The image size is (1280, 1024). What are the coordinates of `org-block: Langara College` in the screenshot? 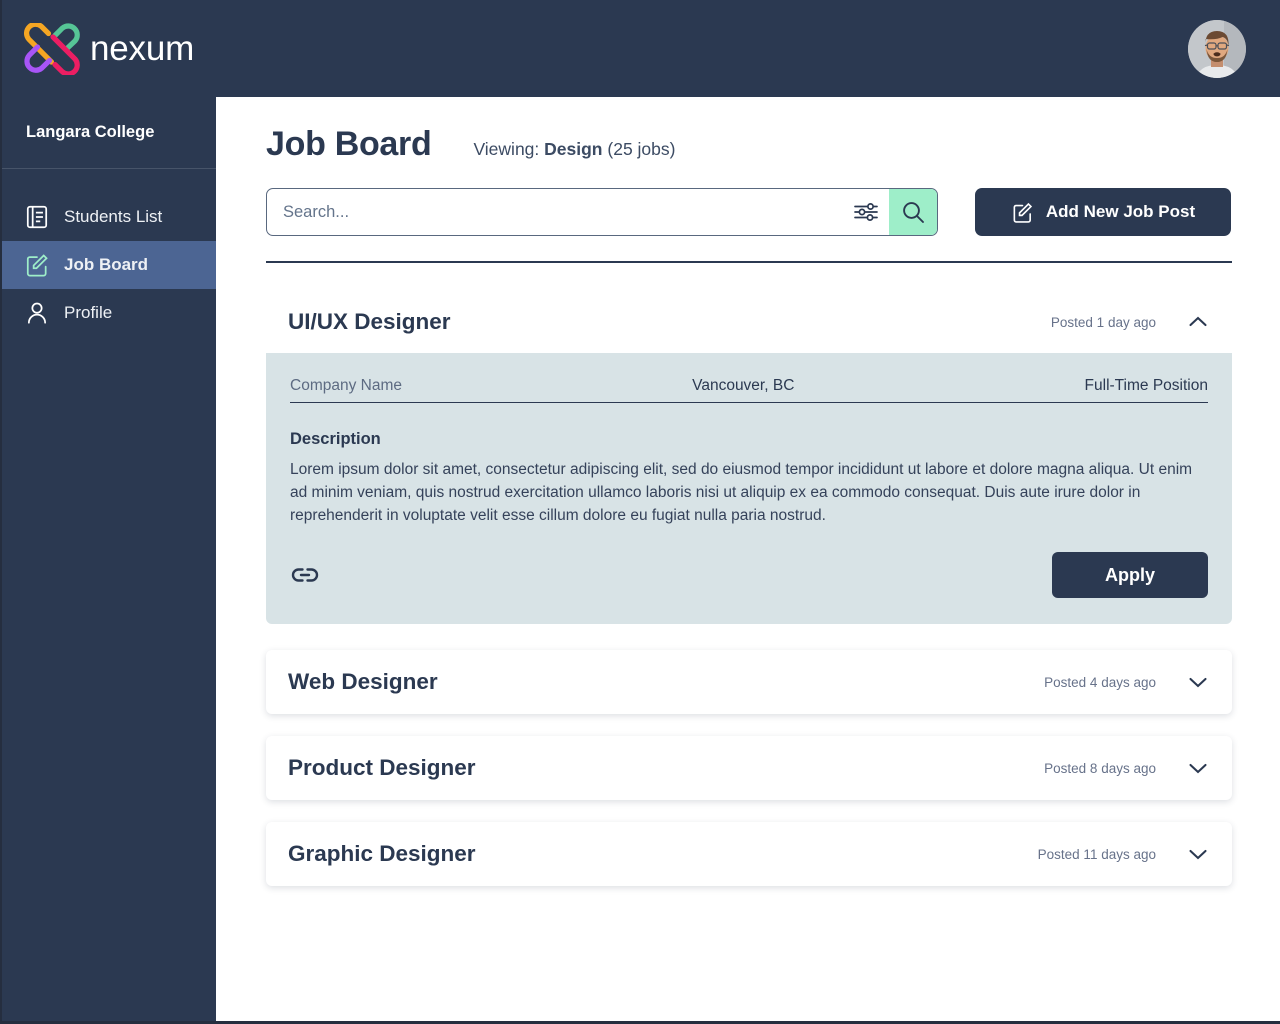 It's located at (109, 133).